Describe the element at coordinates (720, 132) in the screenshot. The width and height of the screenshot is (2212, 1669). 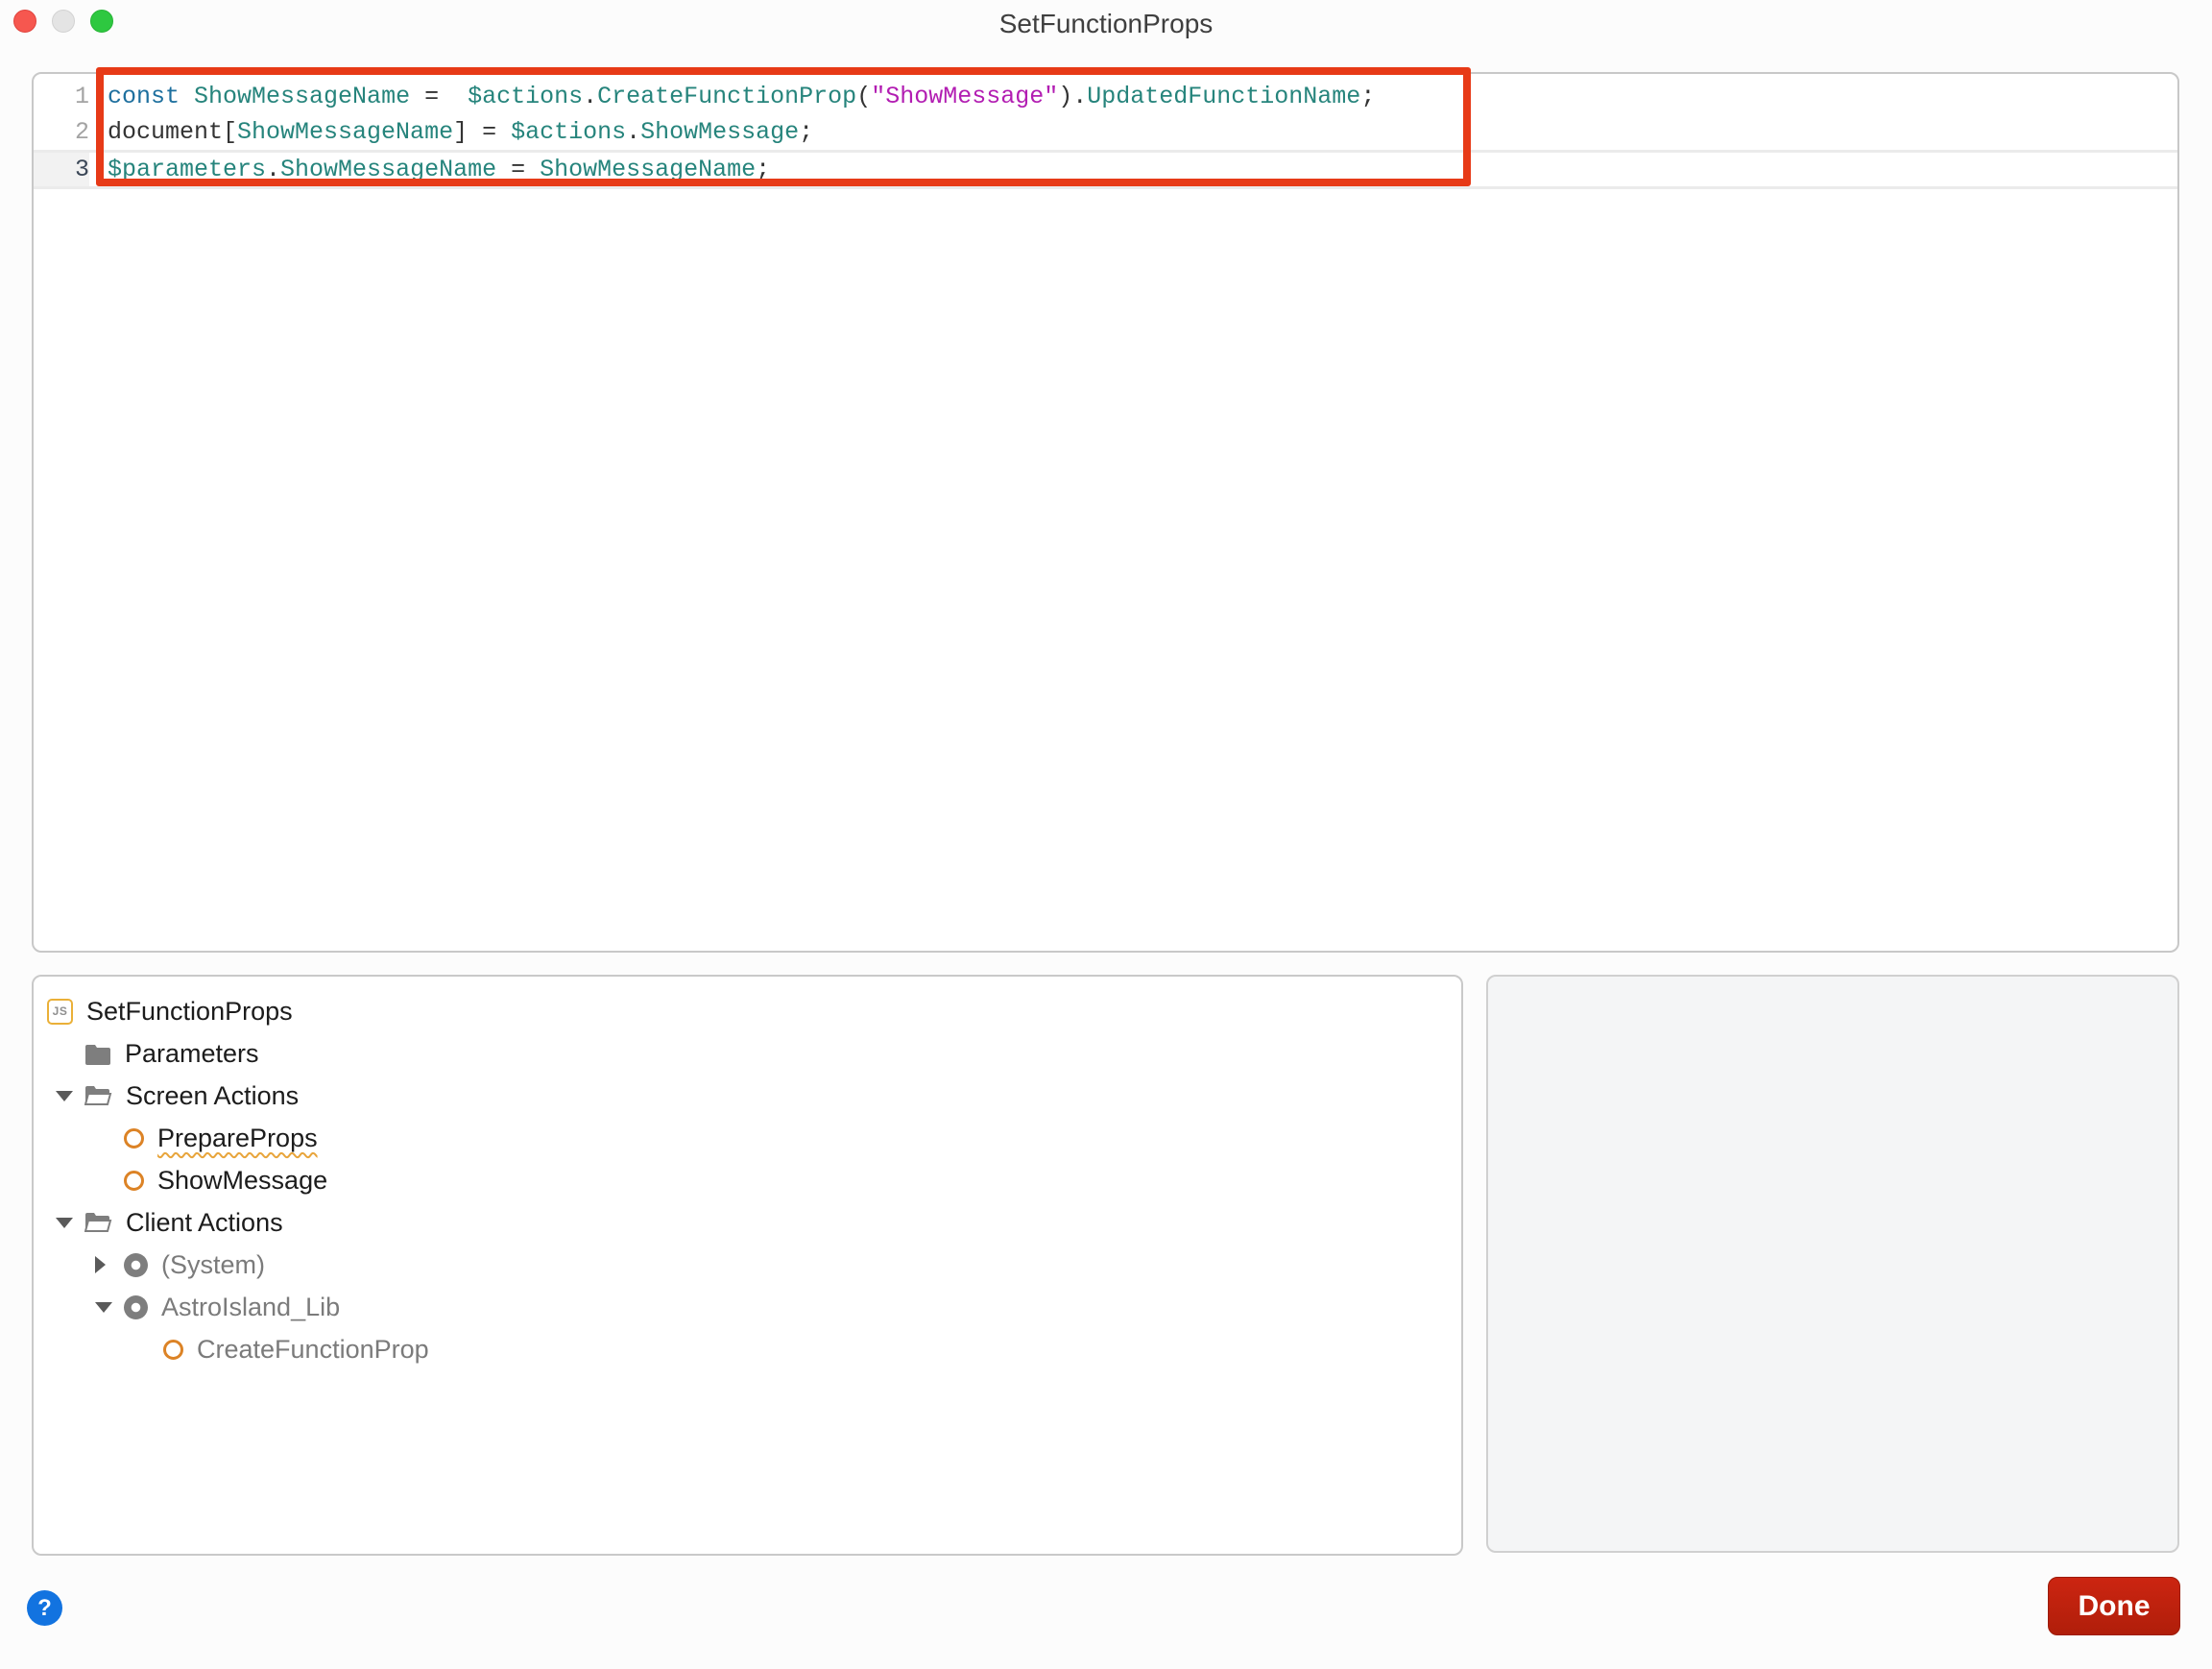
I see `code-token: ShowMessage` at that location.